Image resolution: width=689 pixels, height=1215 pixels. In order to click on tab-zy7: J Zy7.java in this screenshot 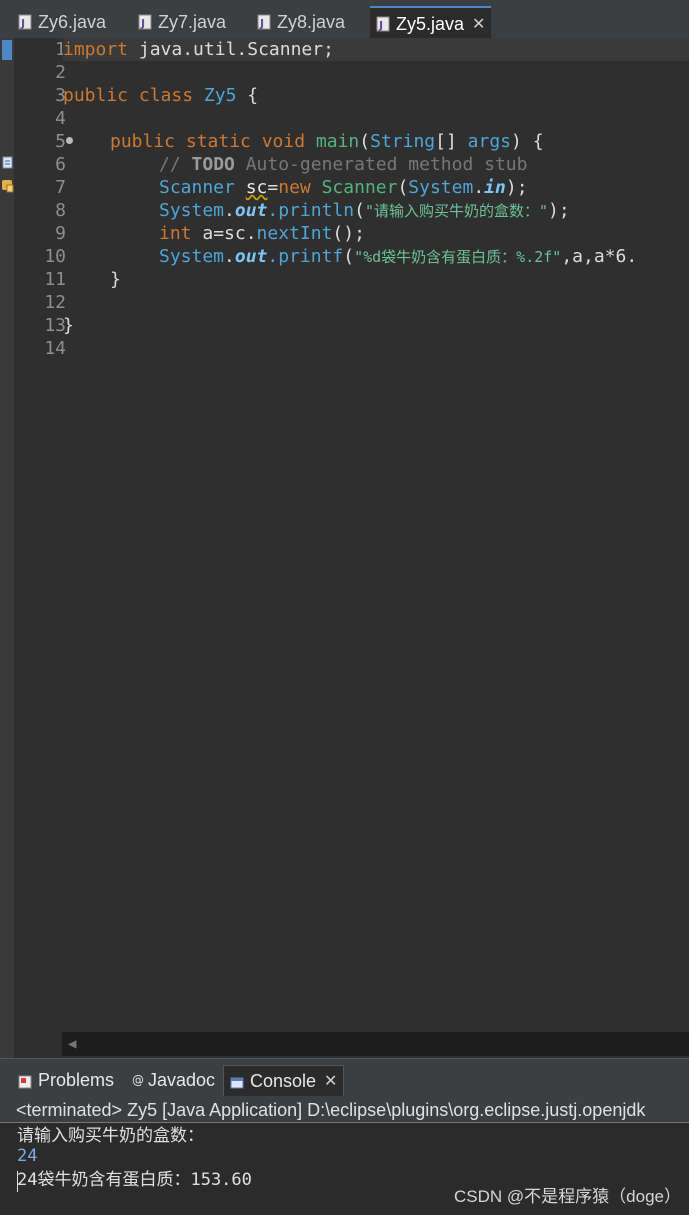, I will do `click(182, 22)`.